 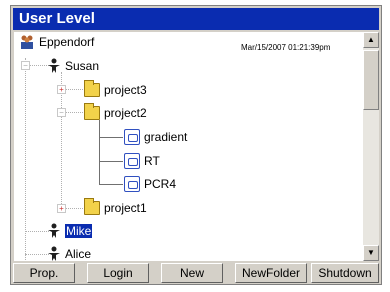 I want to click on expand-toggle: −, so click(x=25, y=65).